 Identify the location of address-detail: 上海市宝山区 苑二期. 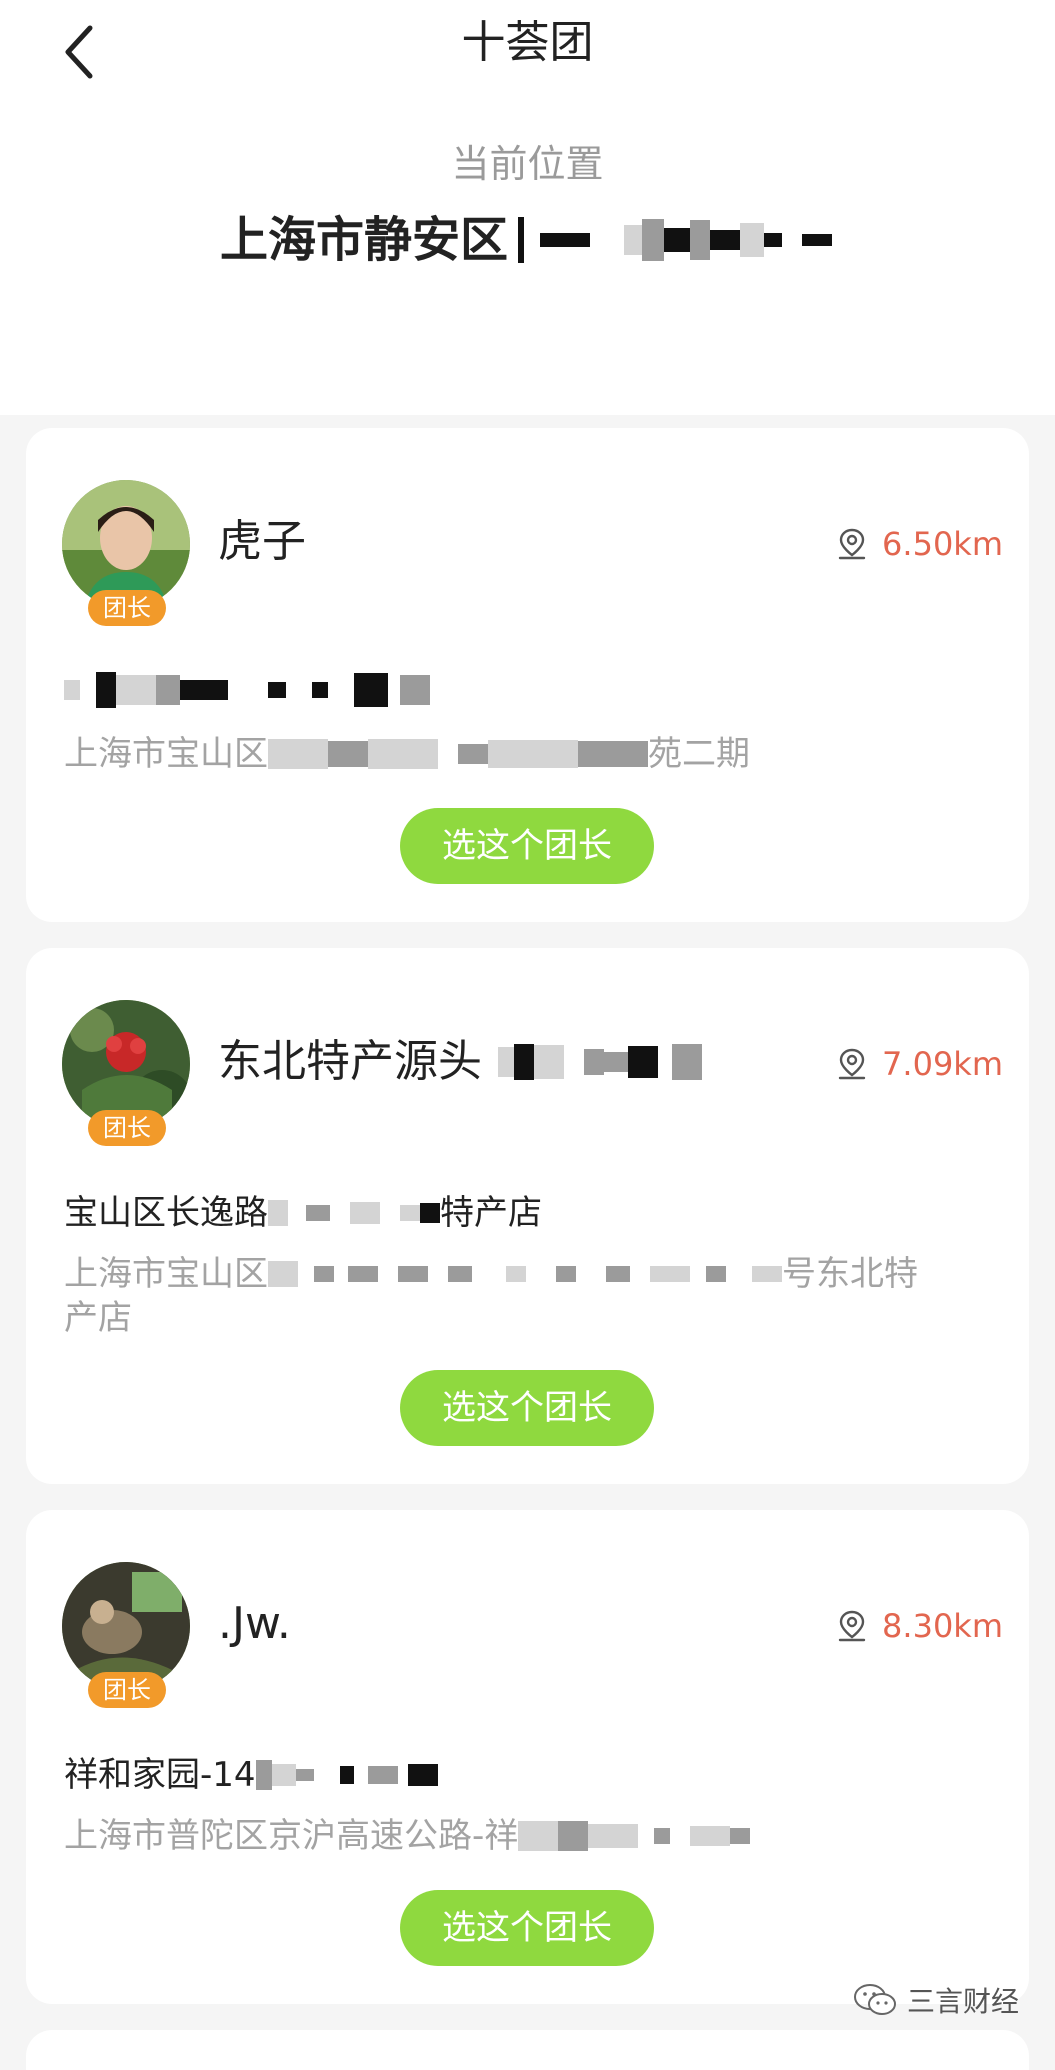
(407, 754).